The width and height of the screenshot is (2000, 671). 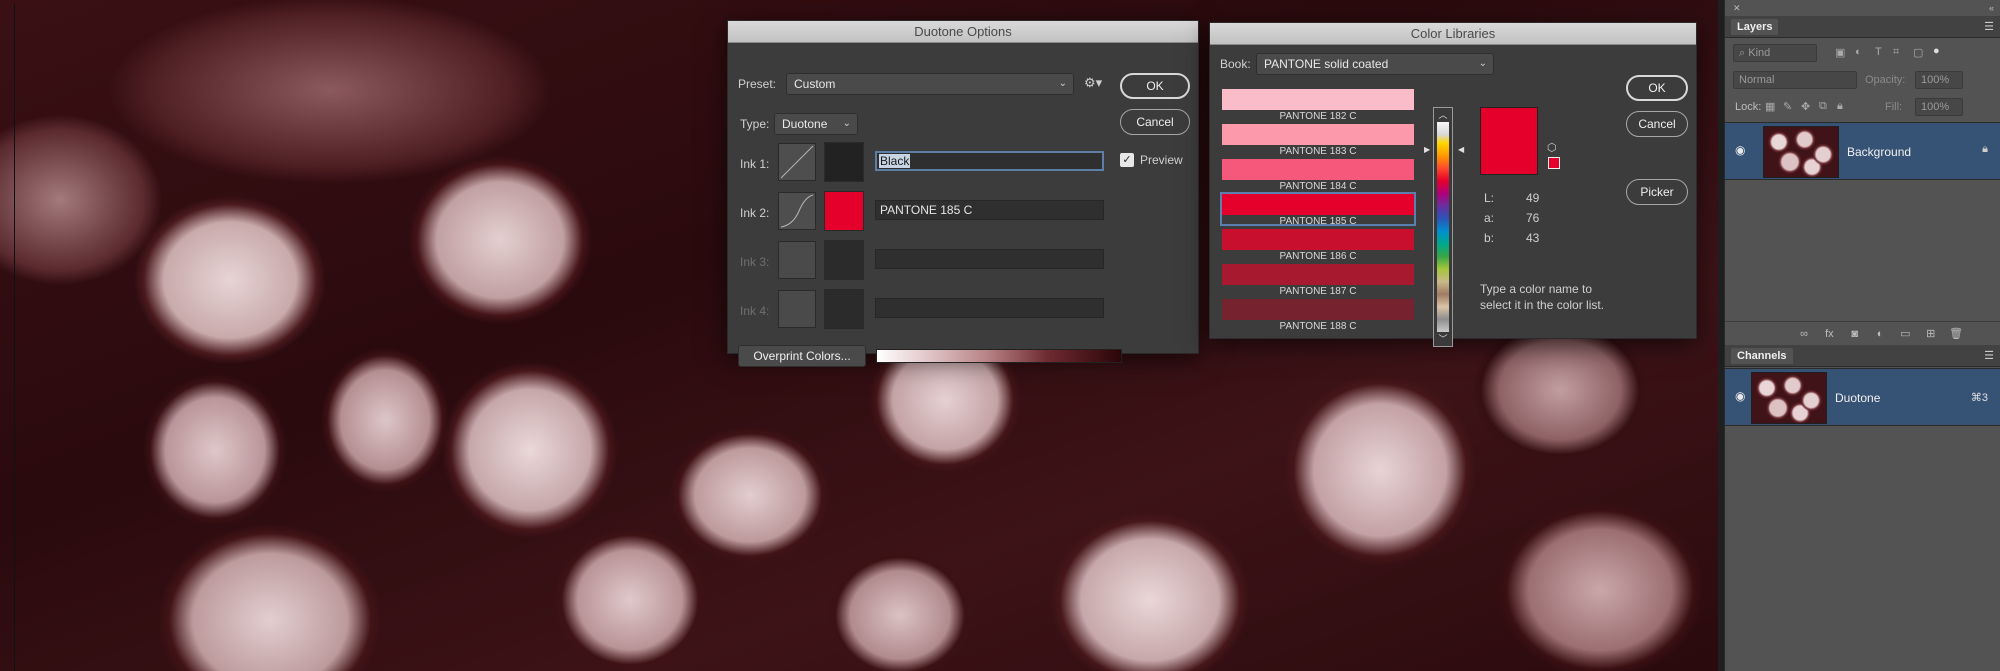 What do you see at coordinates (1748, 107) in the screenshot?
I see `lock-label: Lock:` at bounding box center [1748, 107].